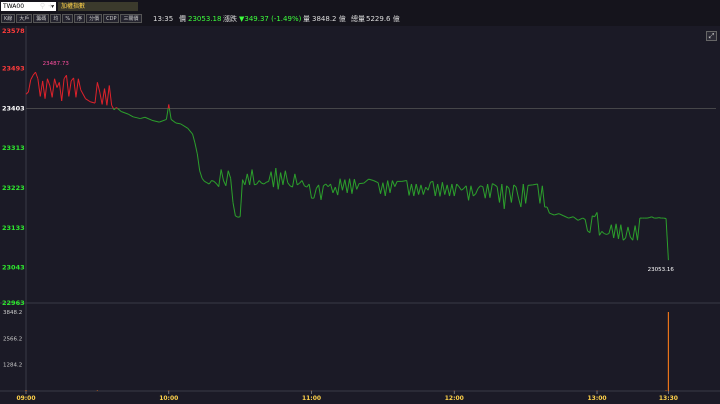 The width and height of the screenshot is (720, 404). I want to click on symbol-input-value: TWA00, so click(14, 6).